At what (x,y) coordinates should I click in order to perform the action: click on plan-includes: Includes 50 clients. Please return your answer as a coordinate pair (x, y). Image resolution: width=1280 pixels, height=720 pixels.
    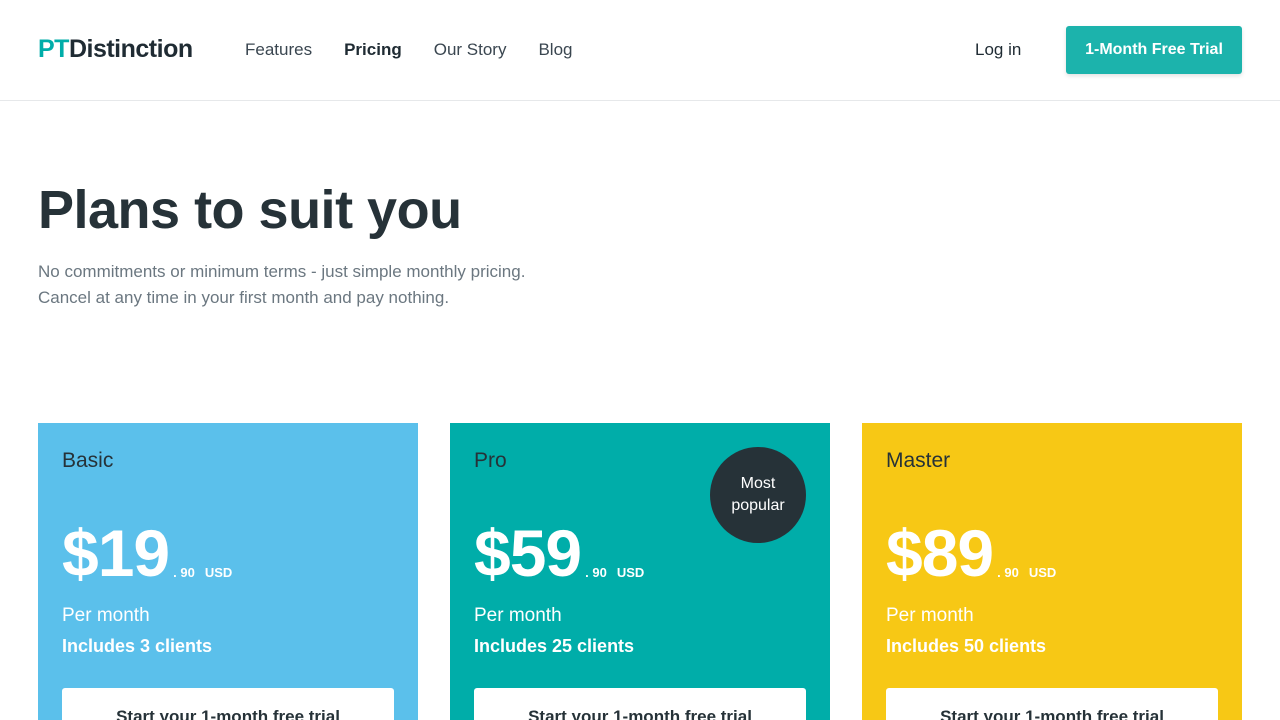
    Looking at the image, I should click on (966, 646).